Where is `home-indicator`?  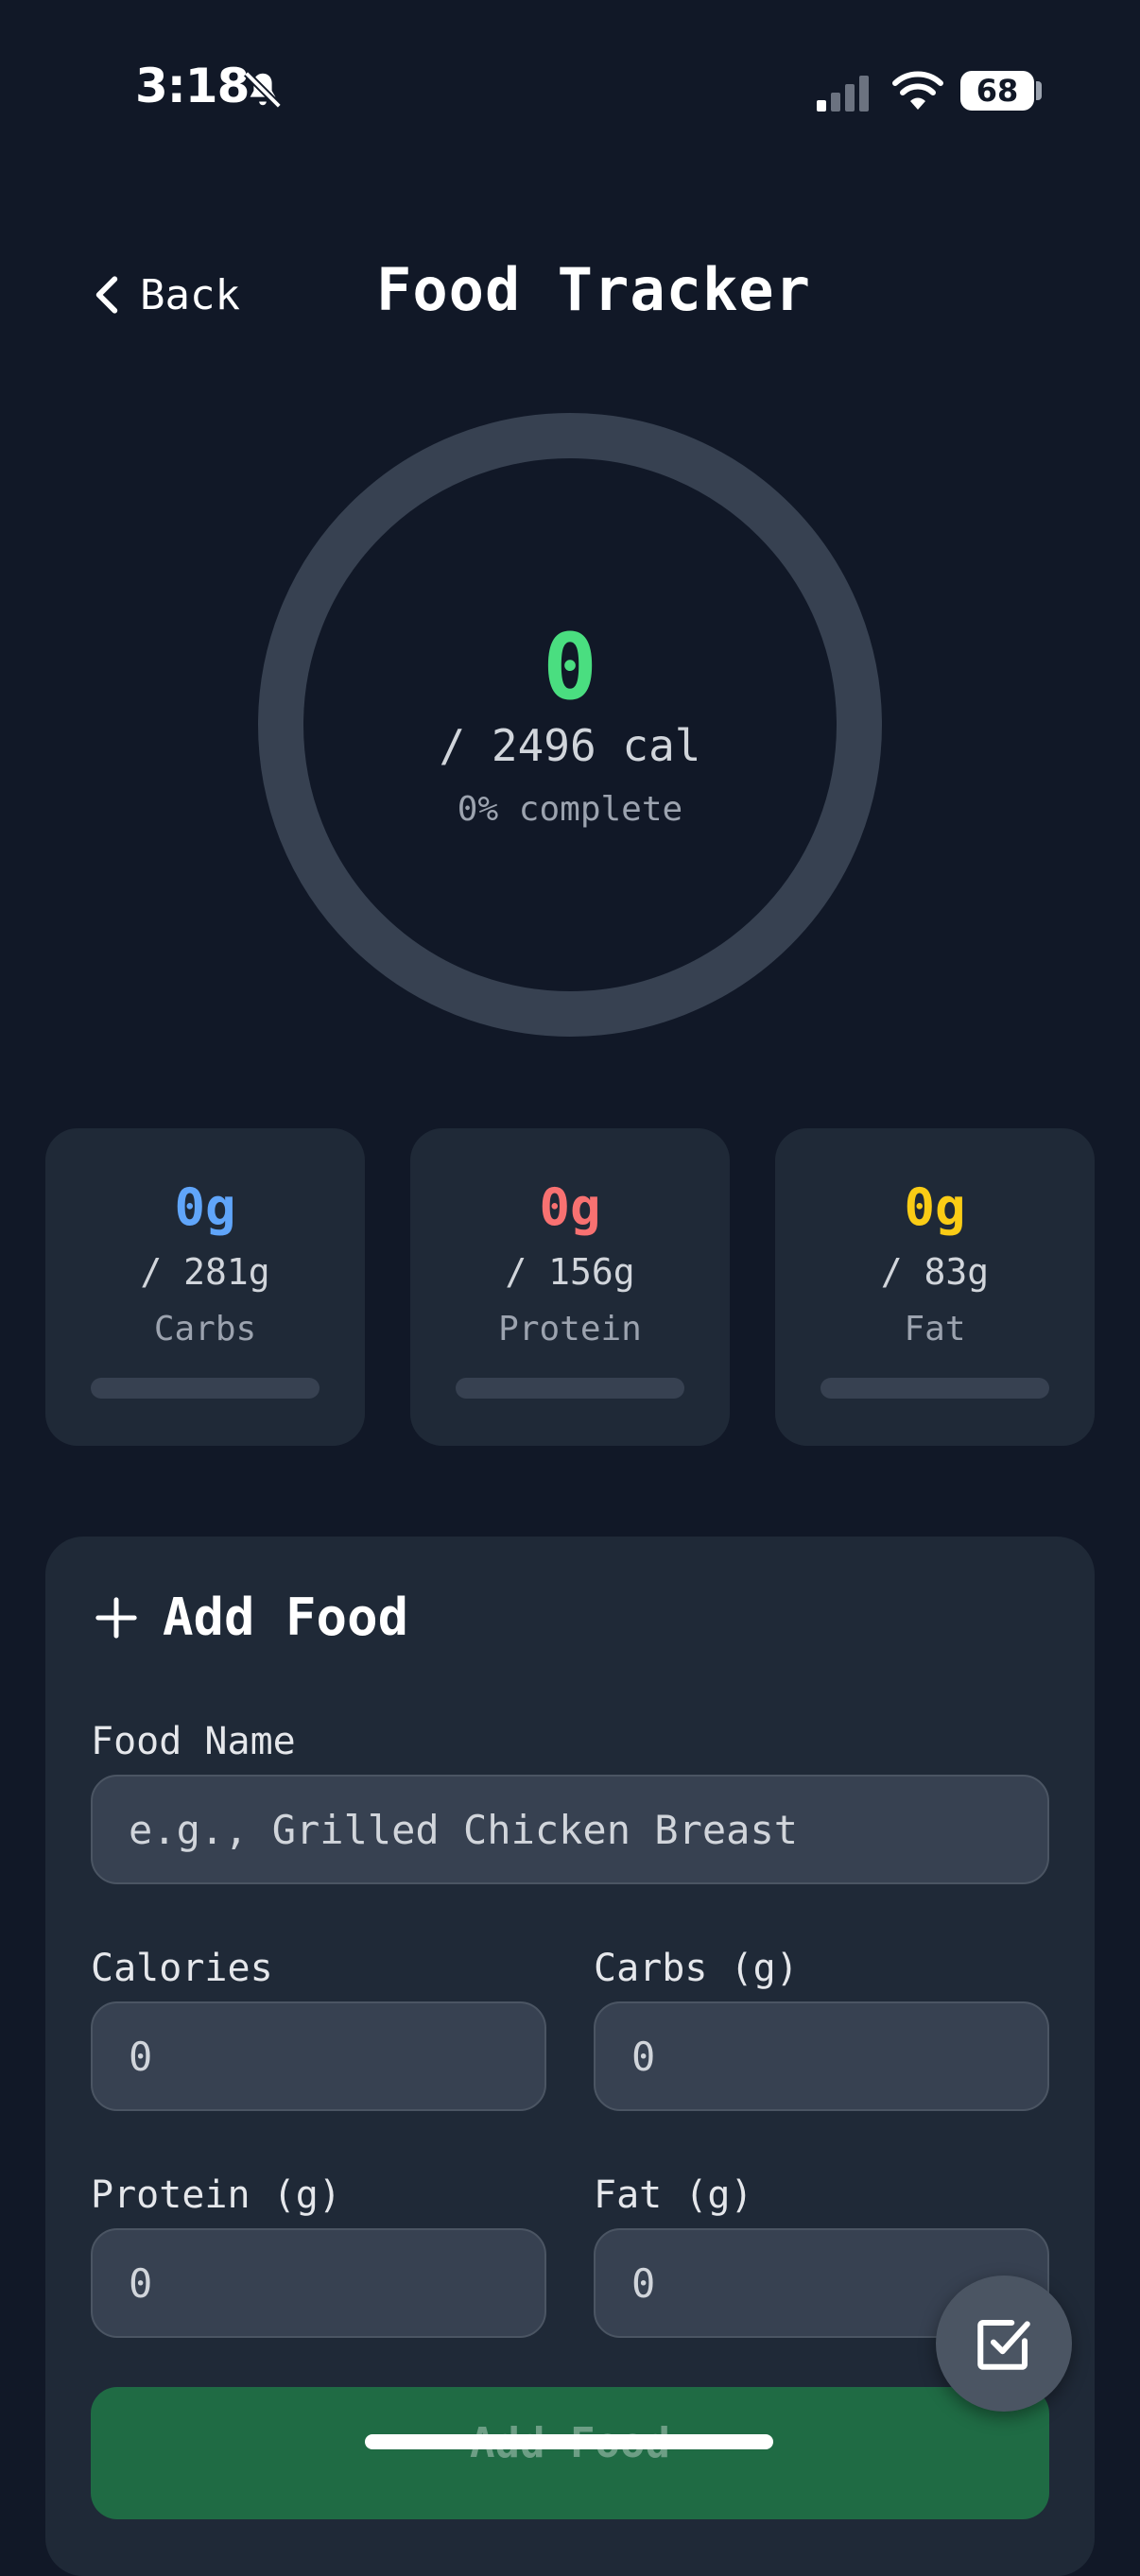
home-indicator is located at coordinates (569, 2441).